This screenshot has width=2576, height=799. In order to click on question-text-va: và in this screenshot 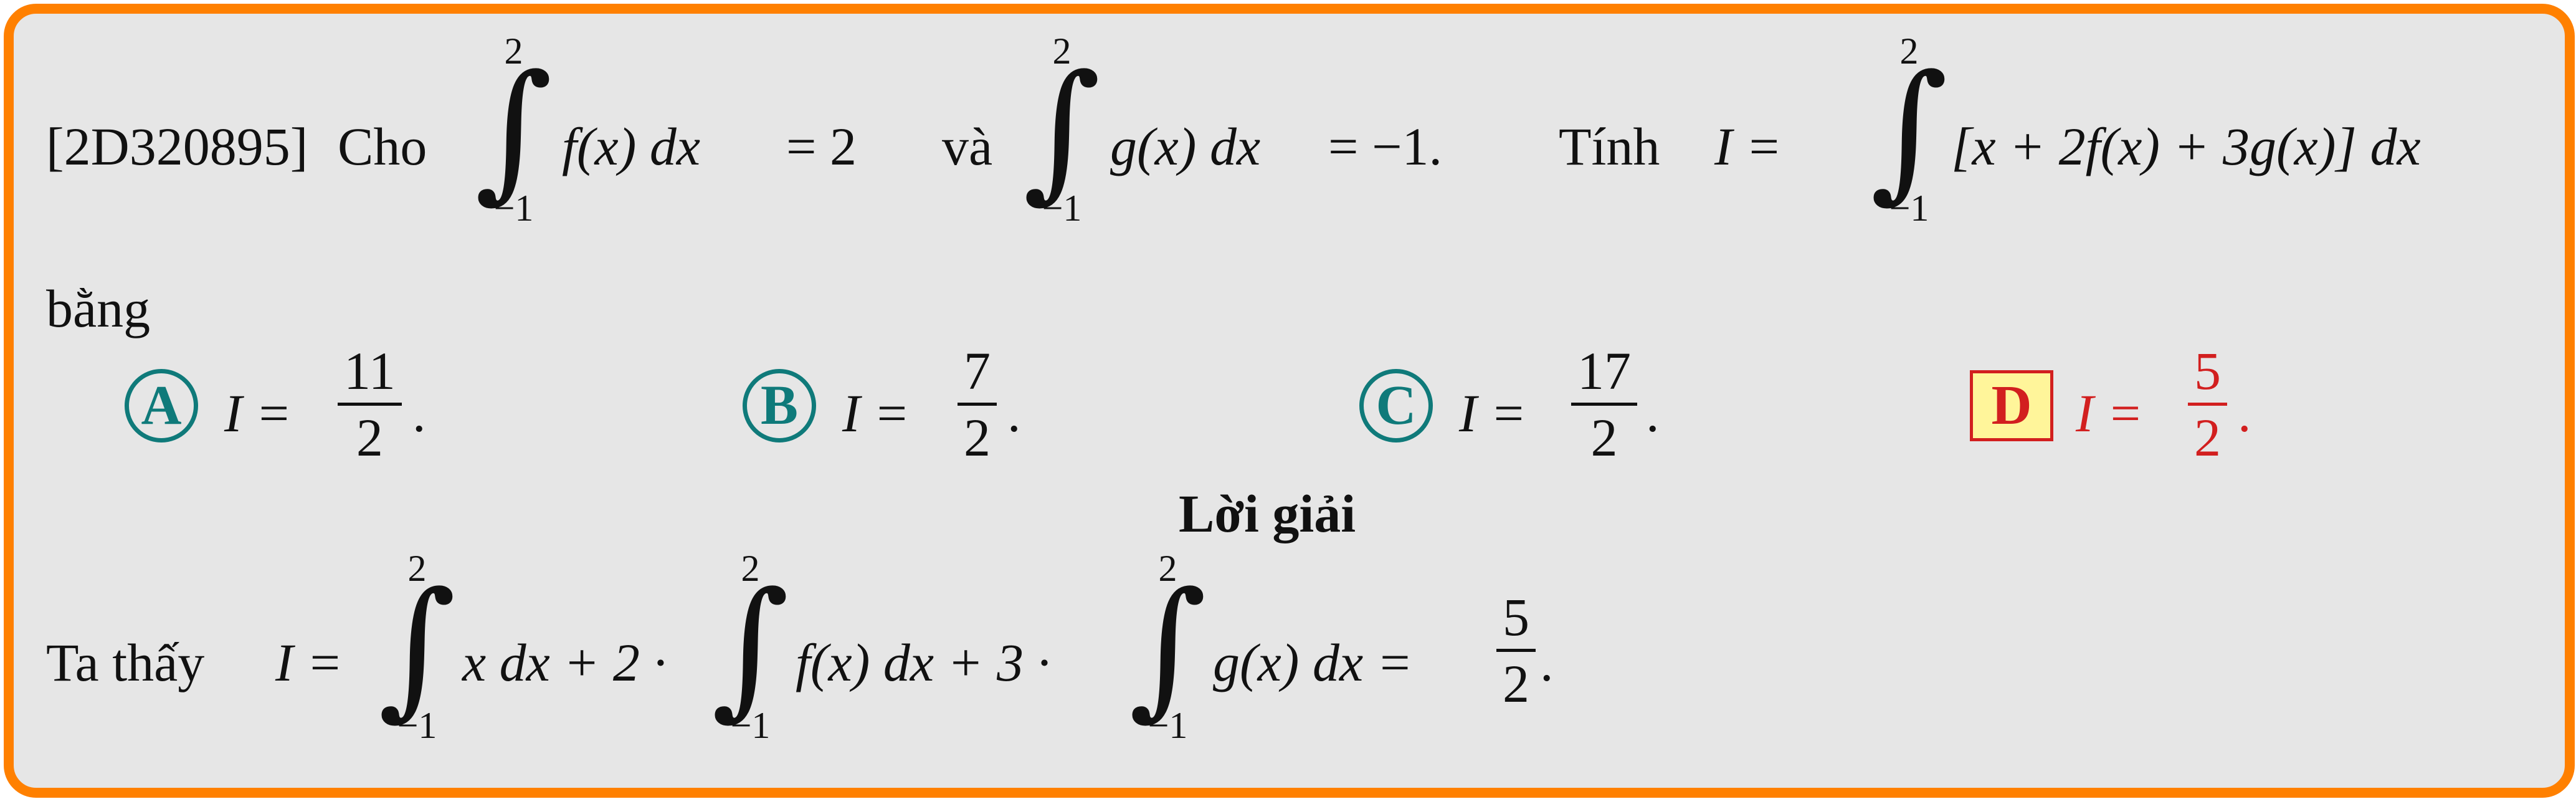, I will do `click(967, 146)`.